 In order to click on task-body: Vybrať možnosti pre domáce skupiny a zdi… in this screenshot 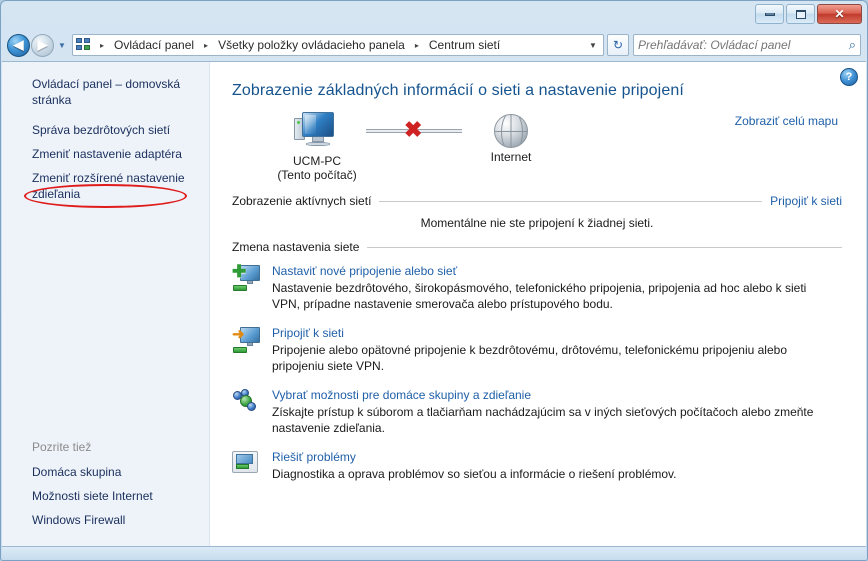, I will do `click(557, 412)`.